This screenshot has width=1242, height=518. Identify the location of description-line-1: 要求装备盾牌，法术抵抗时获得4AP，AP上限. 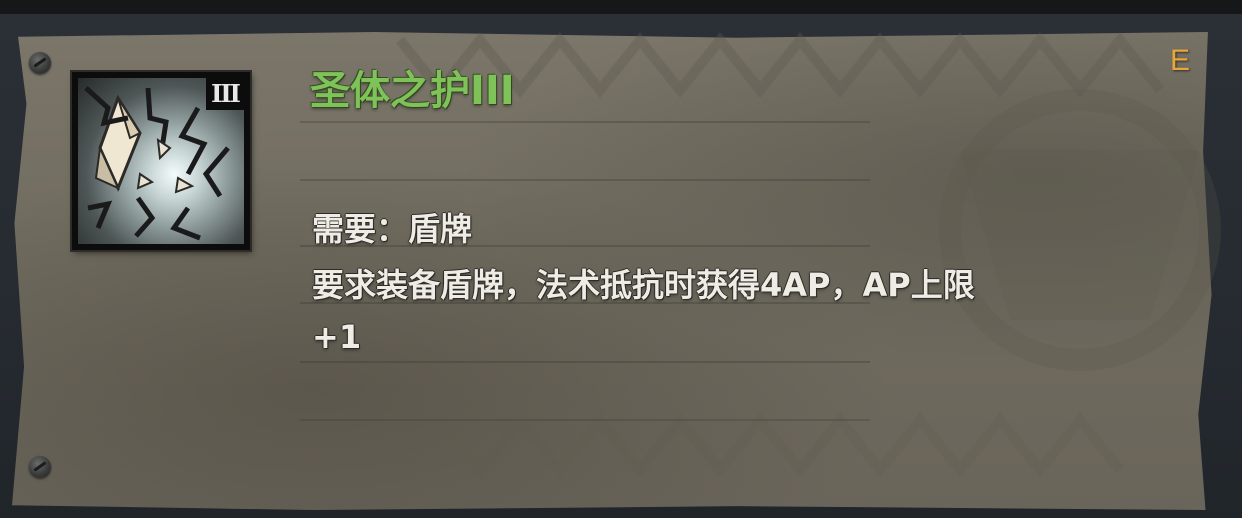
(643, 285).